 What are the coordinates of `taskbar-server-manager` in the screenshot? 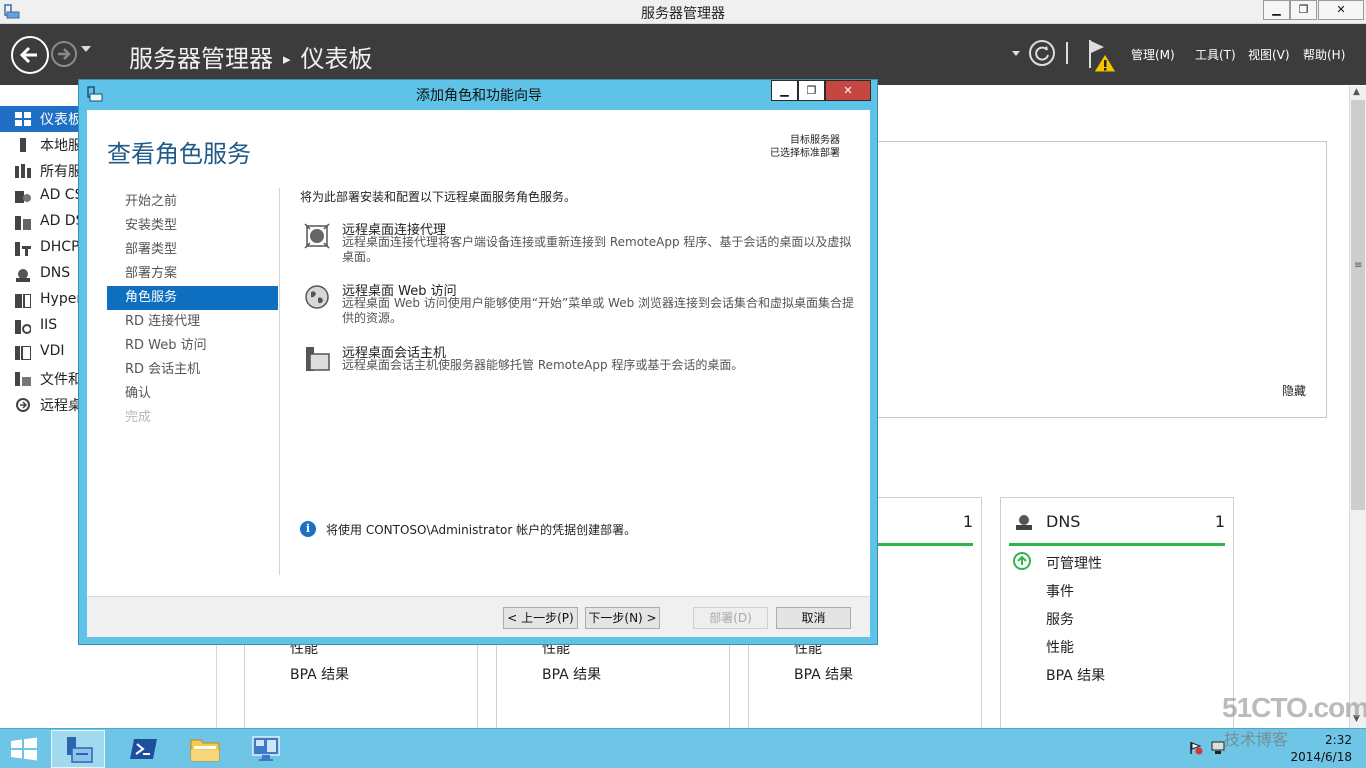 It's located at (78, 749).